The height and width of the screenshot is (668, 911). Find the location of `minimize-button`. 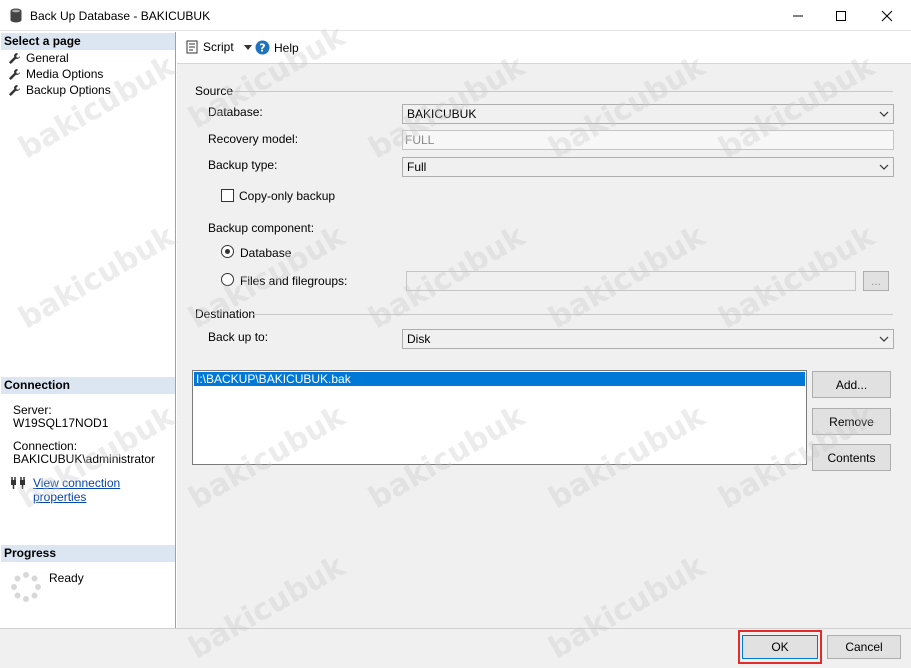

minimize-button is located at coordinates (798, 15).